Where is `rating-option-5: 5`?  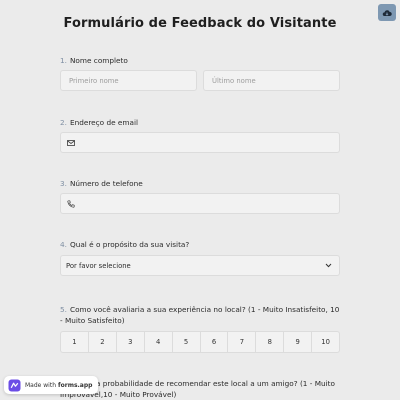 rating-option-5: 5 is located at coordinates (186, 342).